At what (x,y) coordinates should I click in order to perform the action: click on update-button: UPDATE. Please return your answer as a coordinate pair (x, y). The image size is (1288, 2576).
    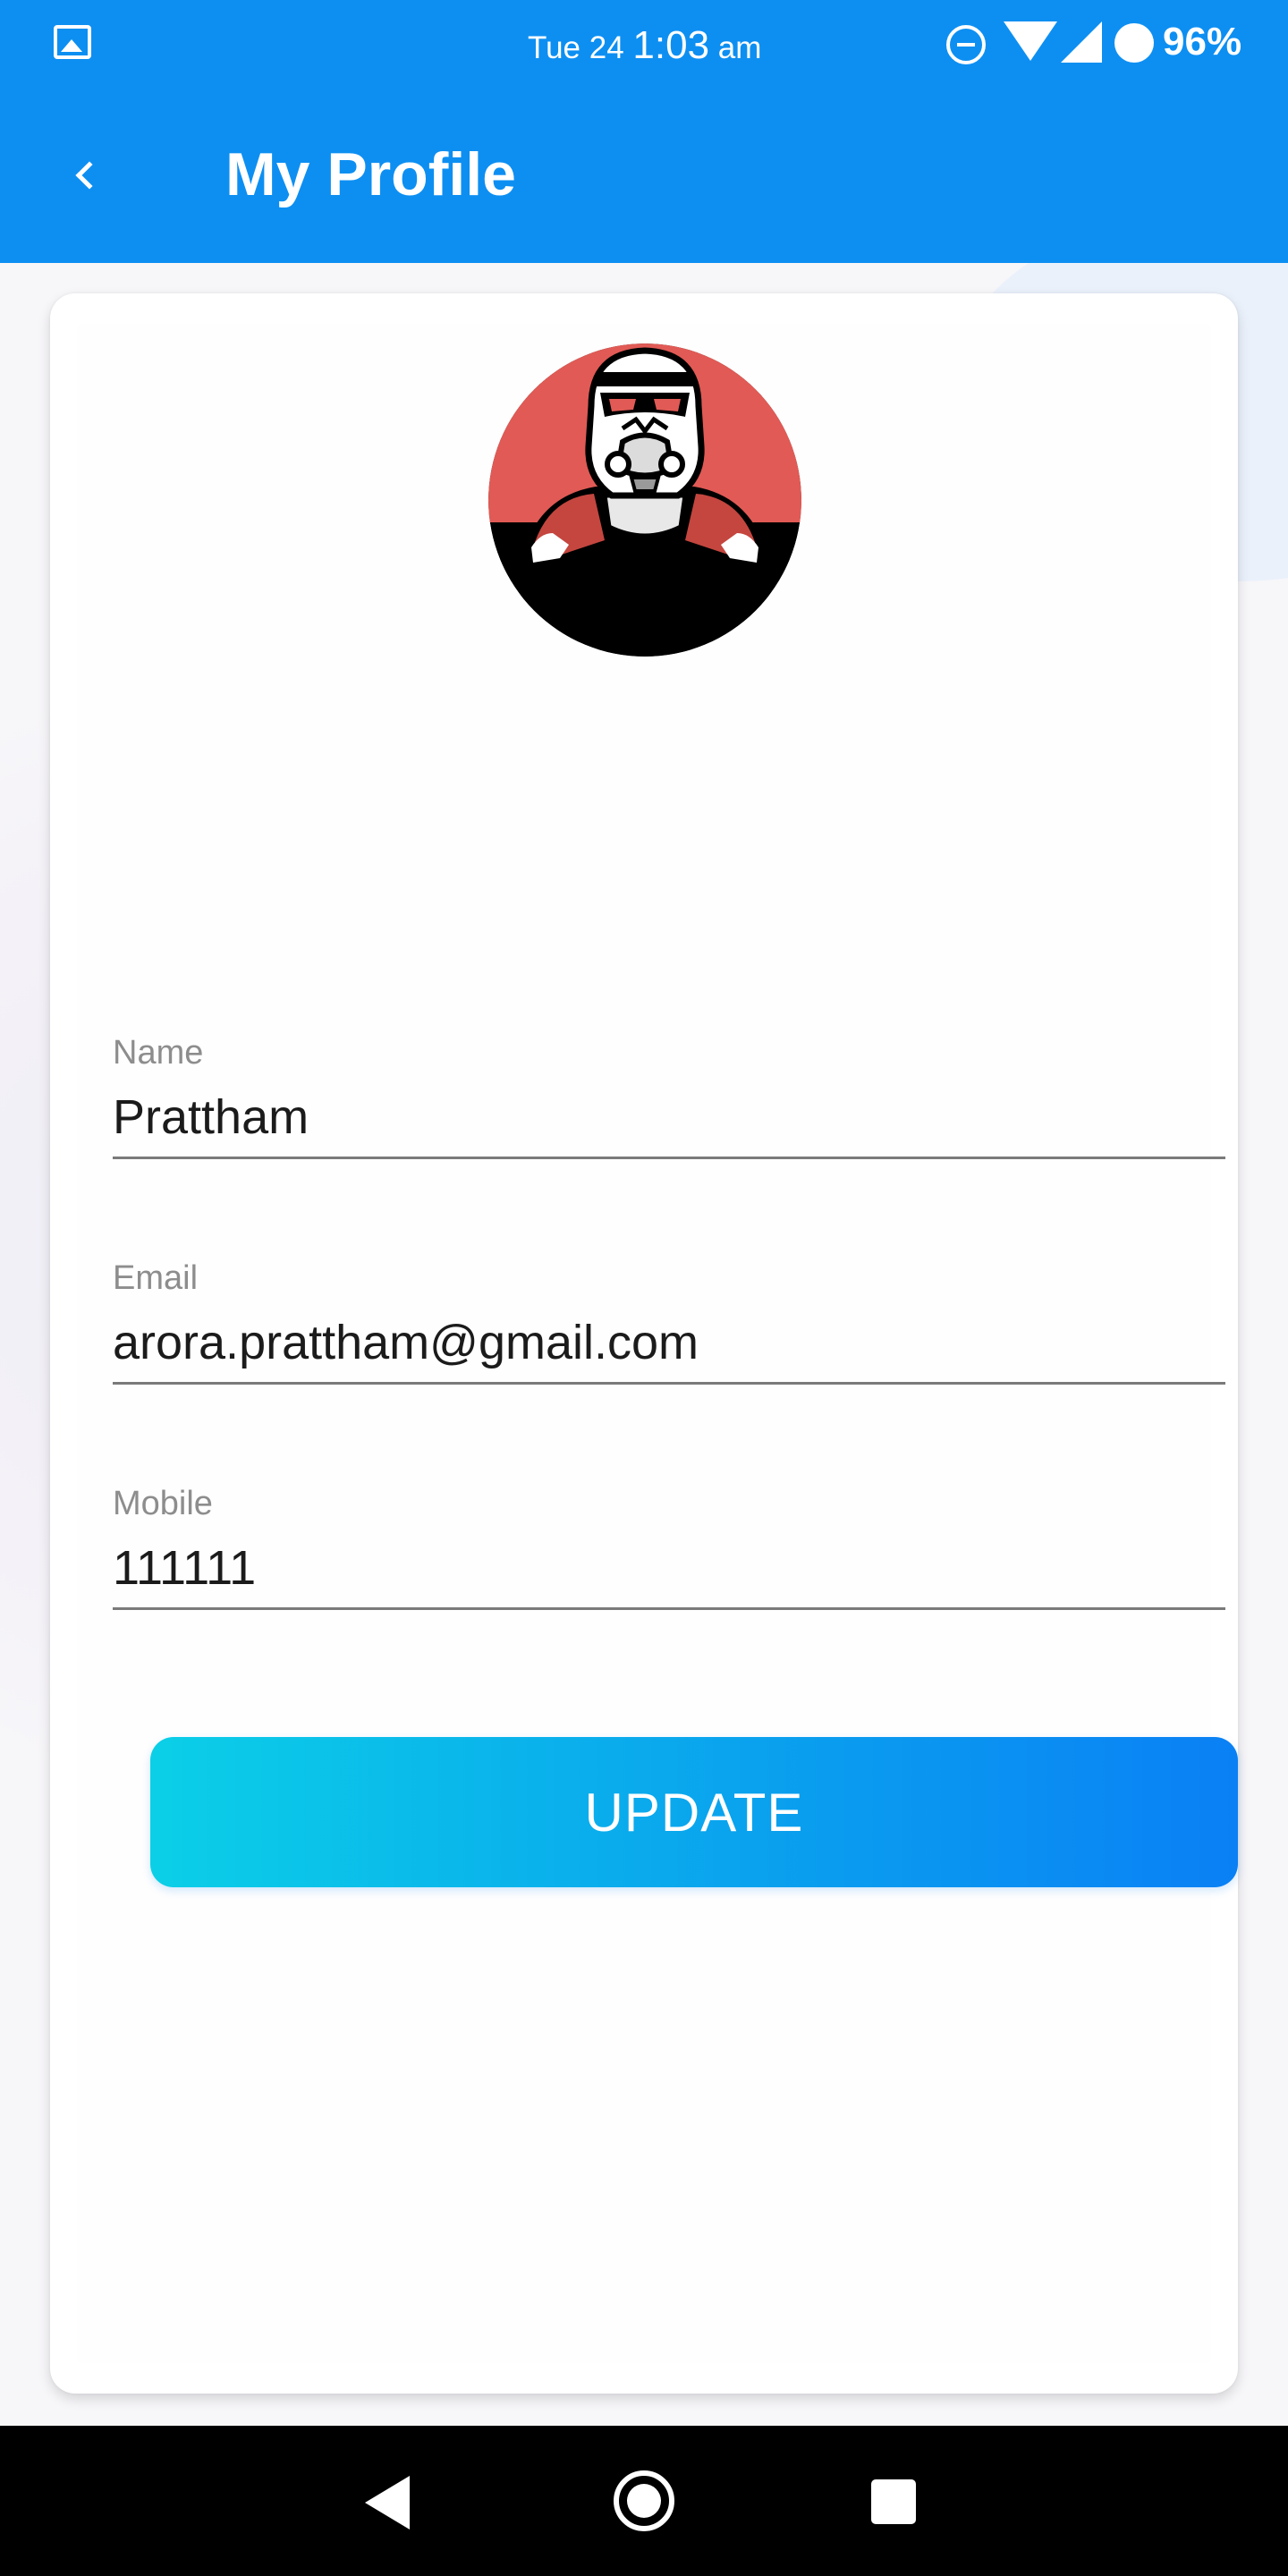
    Looking at the image, I should click on (694, 1812).